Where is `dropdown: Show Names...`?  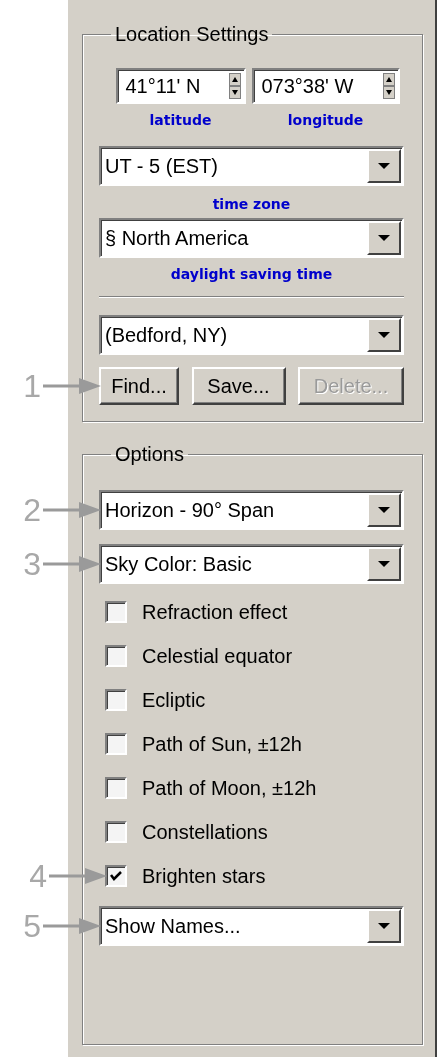 dropdown: Show Names... is located at coordinates (251, 926).